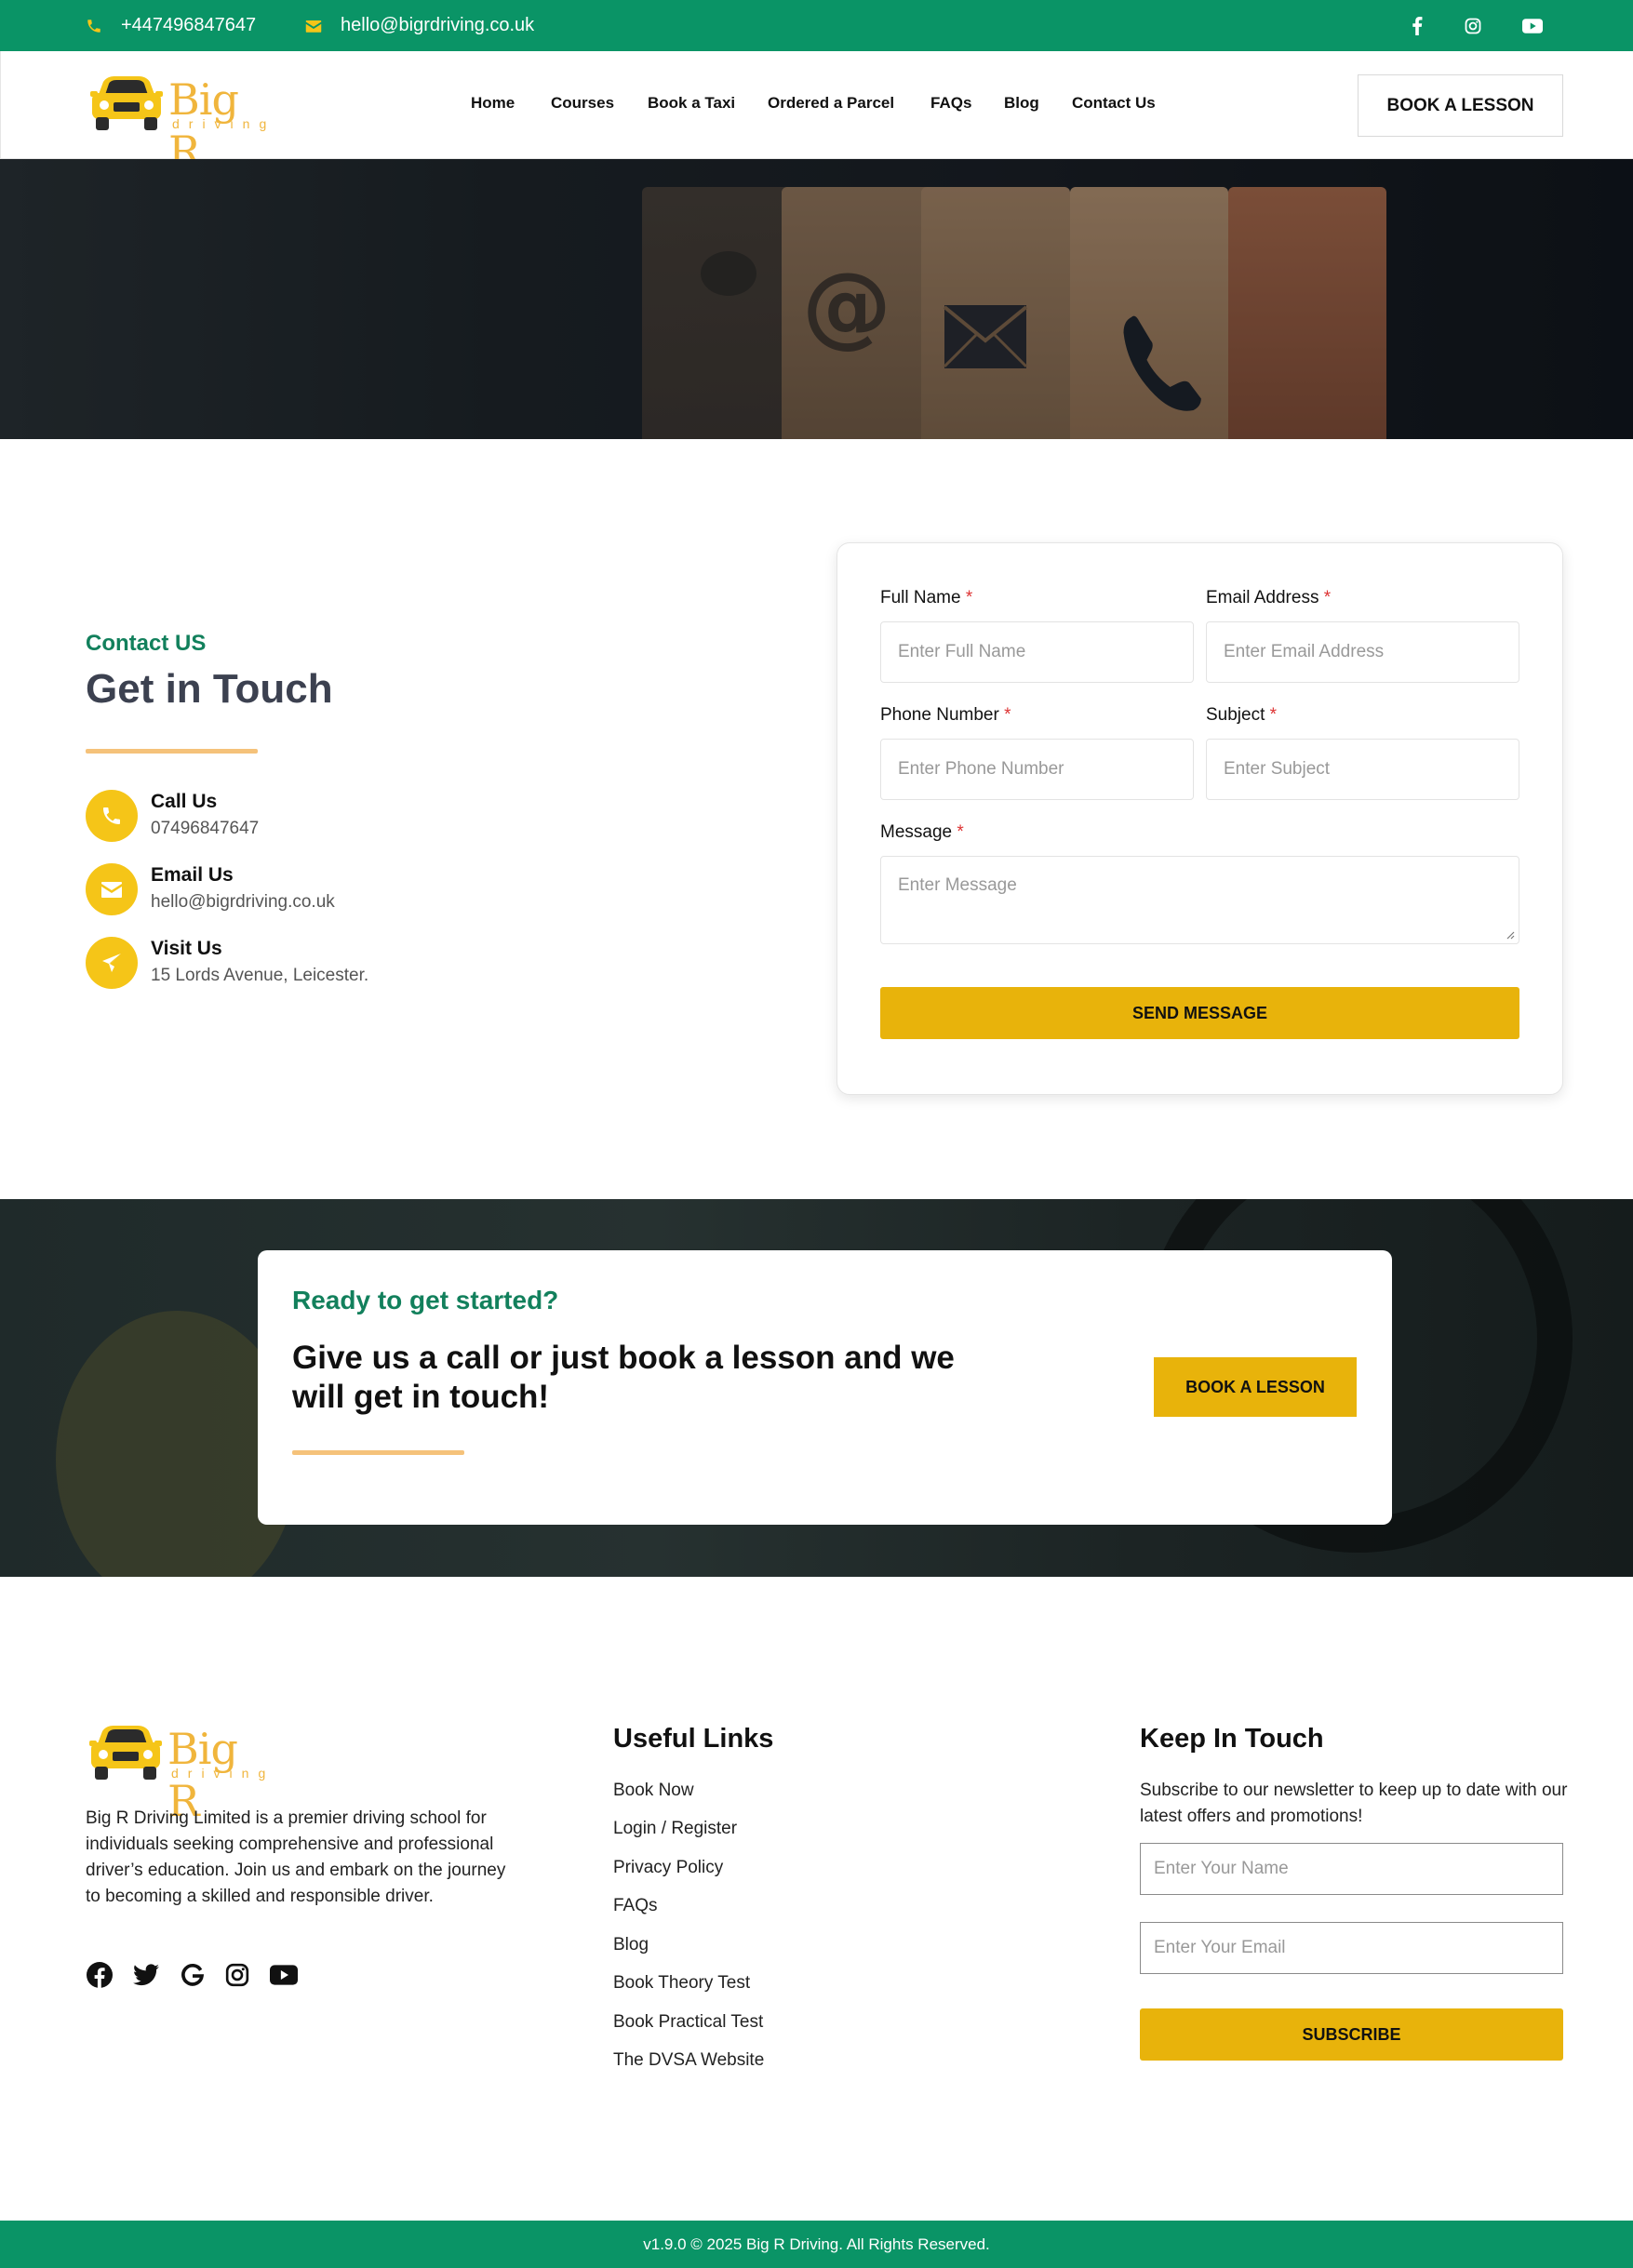 Image resolution: width=1633 pixels, height=2268 pixels. Describe the element at coordinates (631, 1945) in the screenshot. I see `footer-link-blog: Blog` at that location.